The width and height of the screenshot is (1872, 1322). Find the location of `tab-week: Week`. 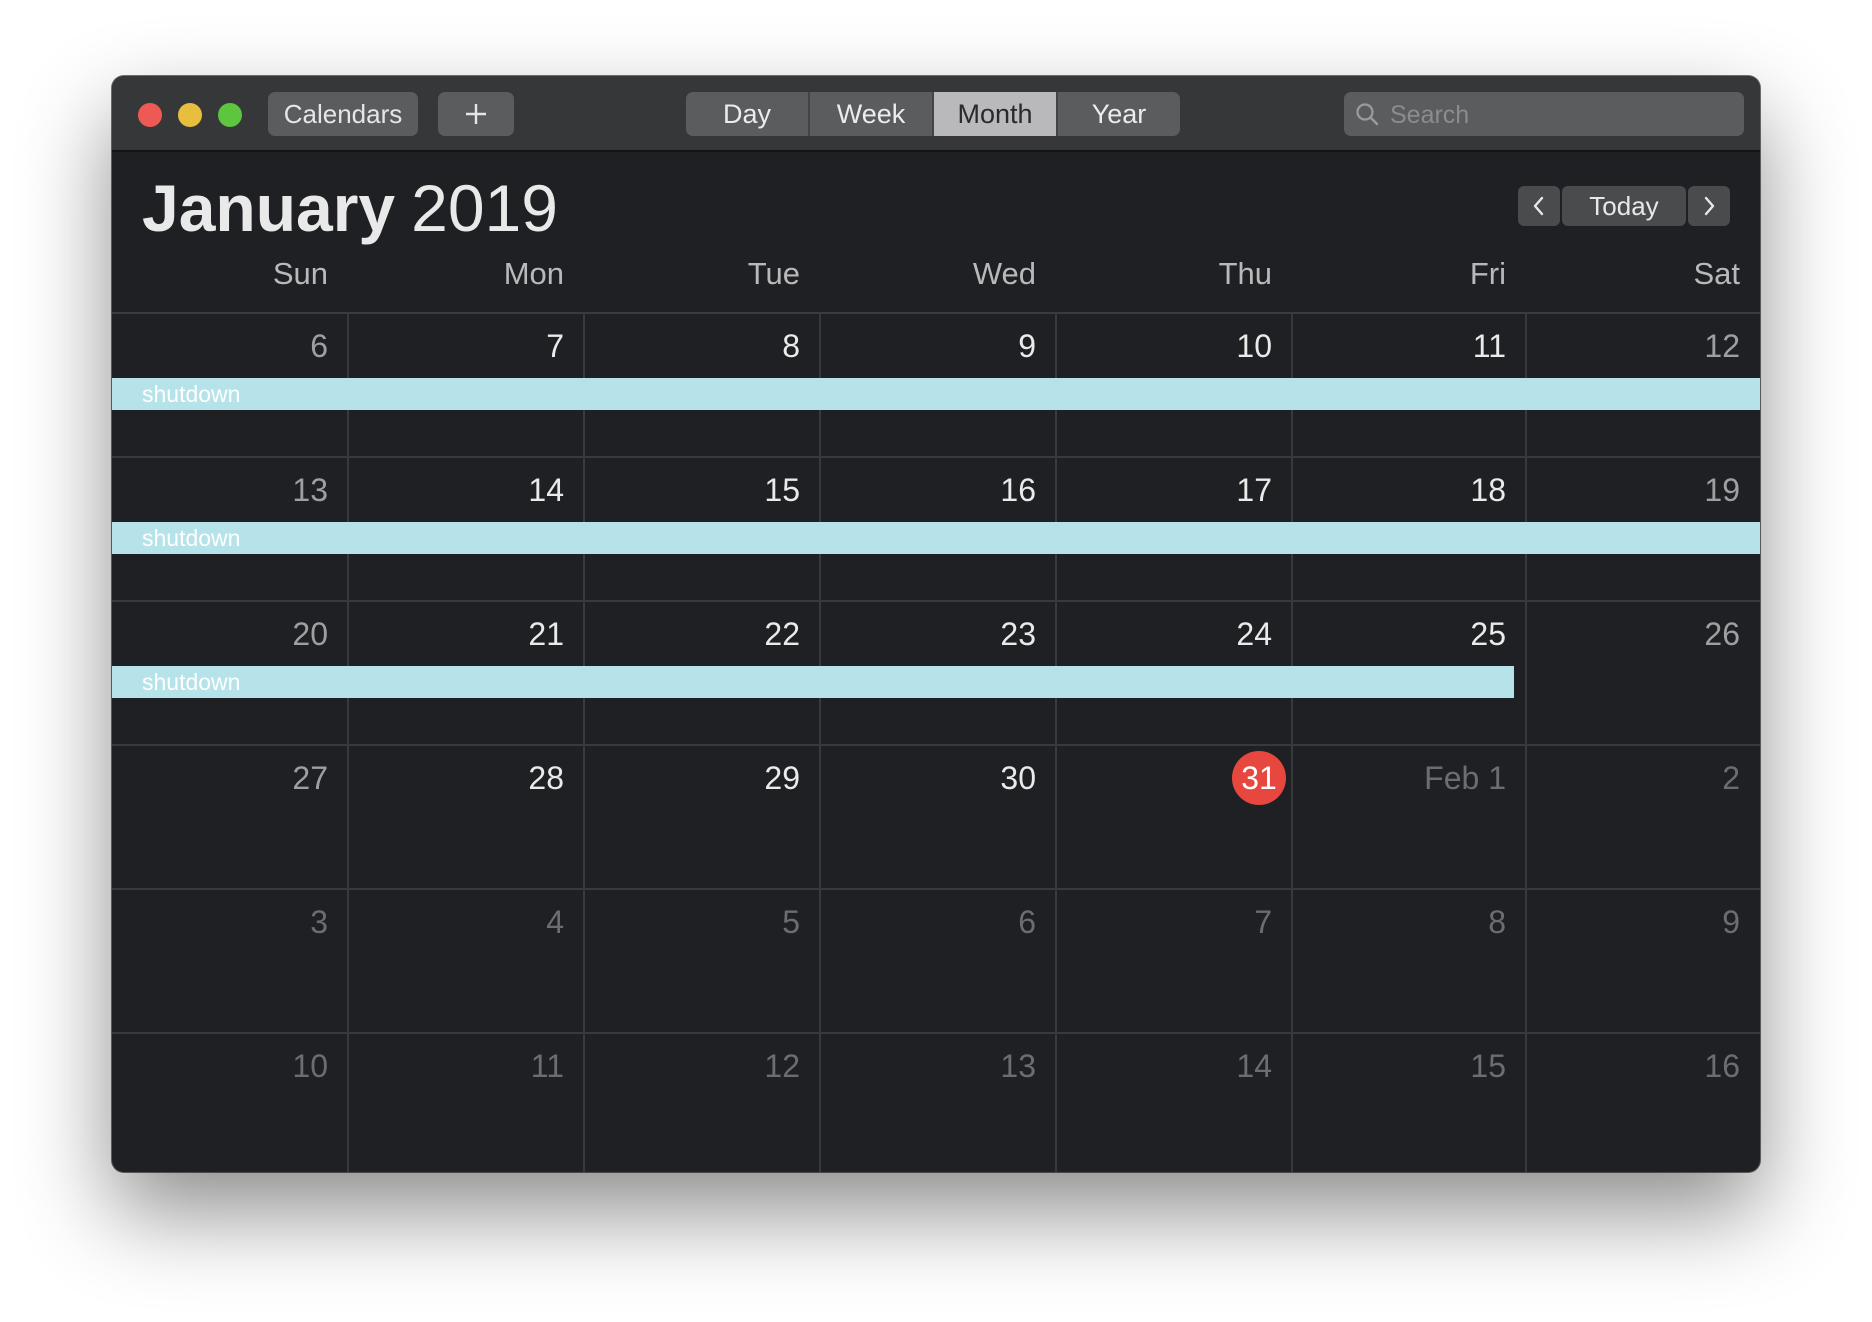

tab-week: Week is located at coordinates (872, 114).